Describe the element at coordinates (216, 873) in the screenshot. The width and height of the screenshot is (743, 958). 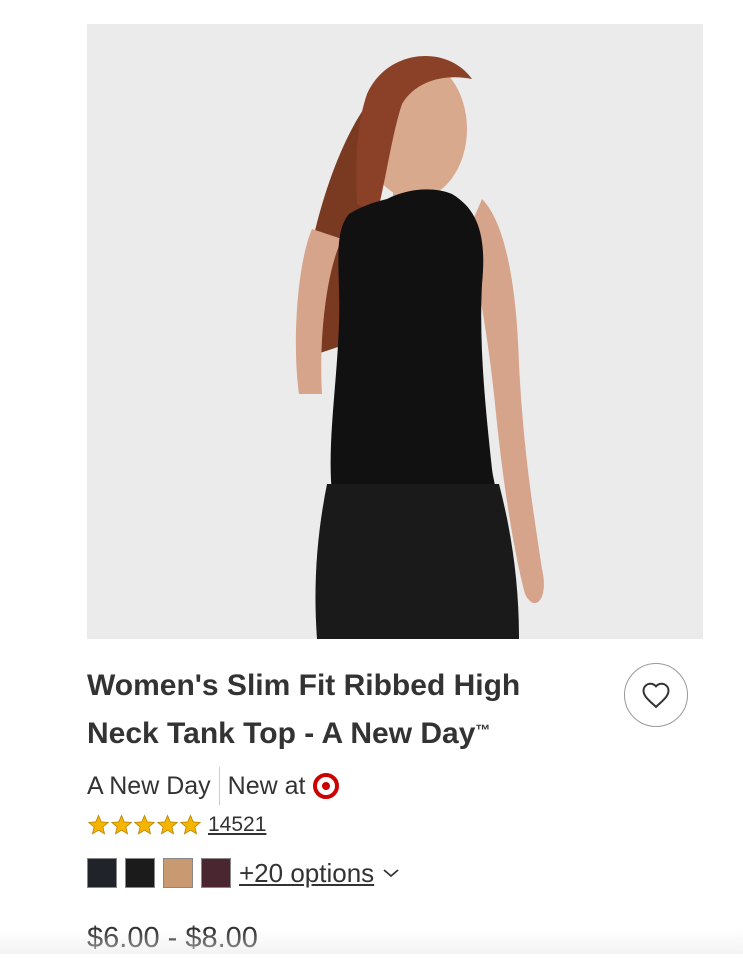
I see `color-swatch-burgundy` at that location.